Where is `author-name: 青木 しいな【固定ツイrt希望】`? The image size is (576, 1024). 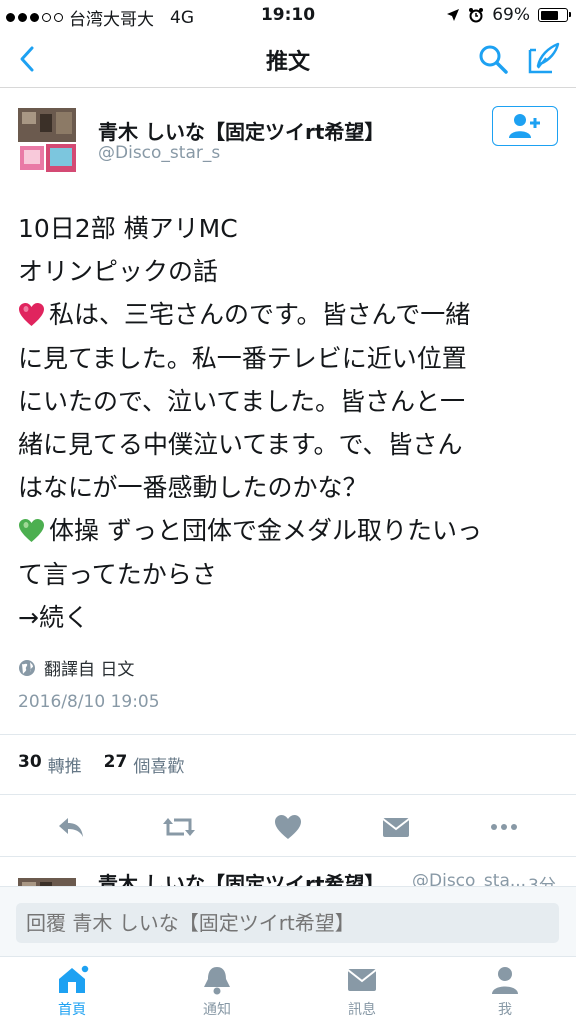
author-name: 青木 しいな【固定ツイrt希望】 is located at coordinates (241, 130).